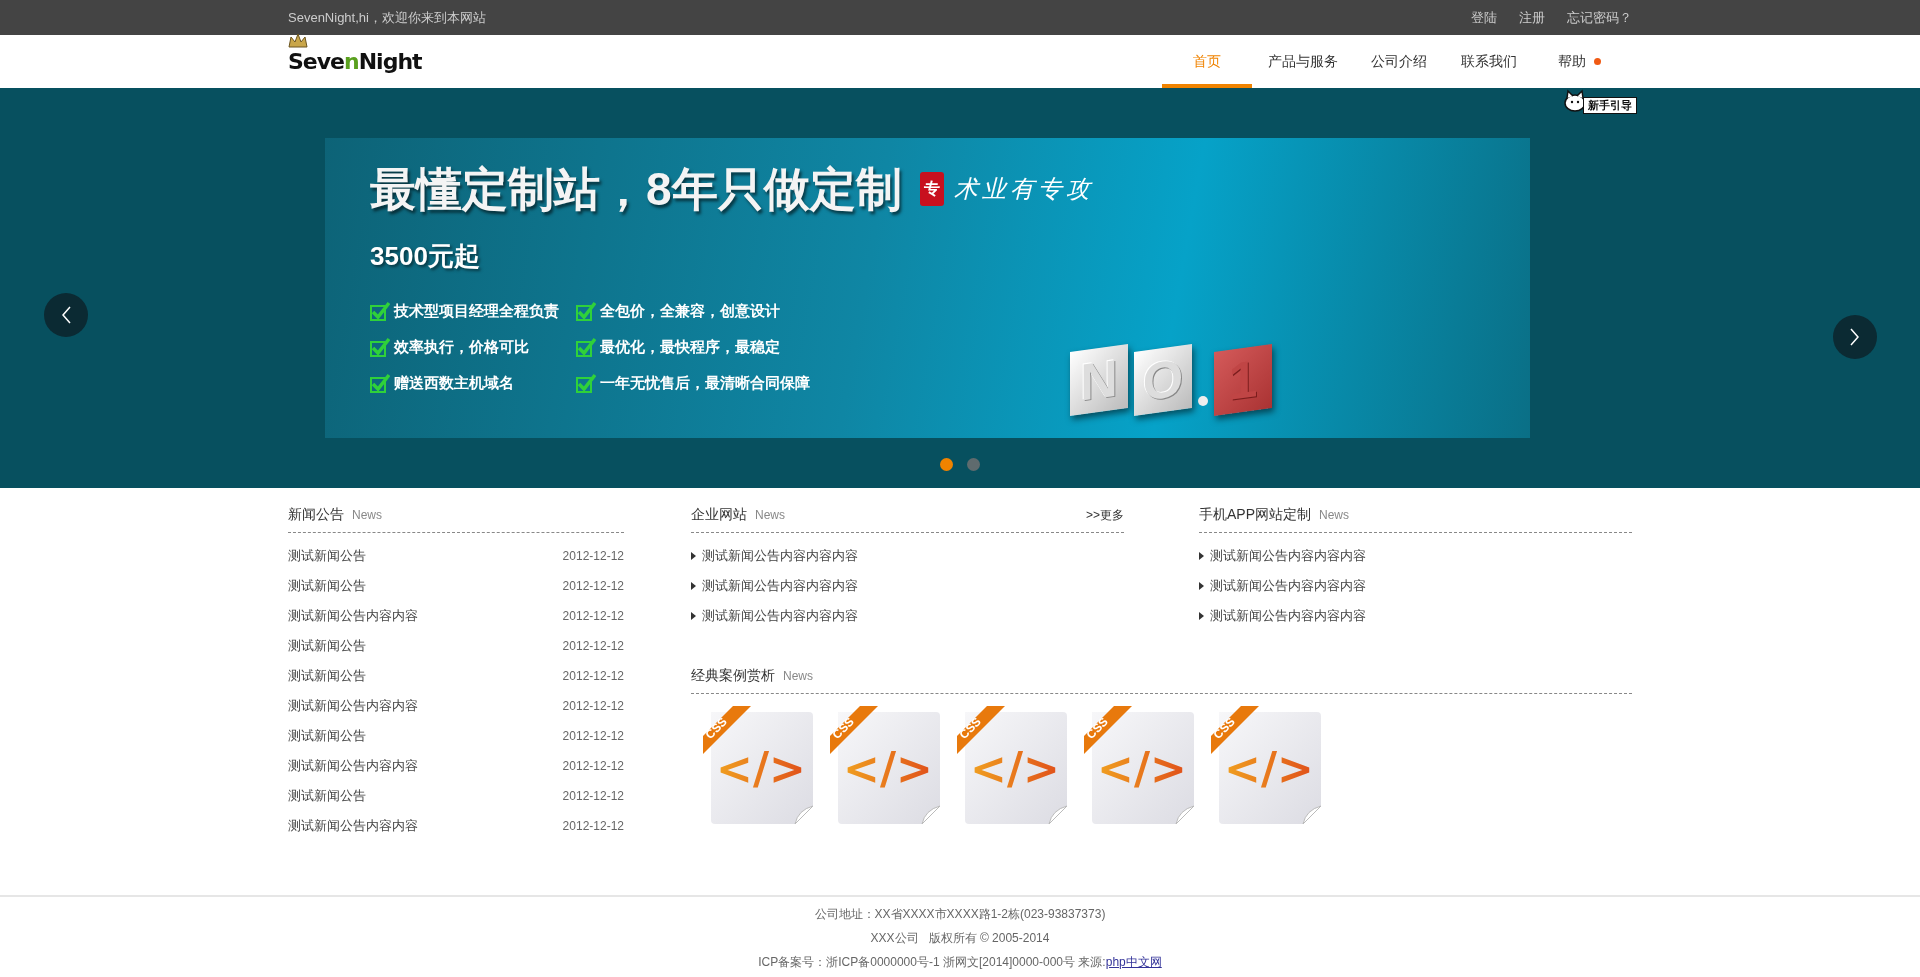 The width and height of the screenshot is (1920, 977). I want to click on seal-stamp: 专, so click(931, 189).